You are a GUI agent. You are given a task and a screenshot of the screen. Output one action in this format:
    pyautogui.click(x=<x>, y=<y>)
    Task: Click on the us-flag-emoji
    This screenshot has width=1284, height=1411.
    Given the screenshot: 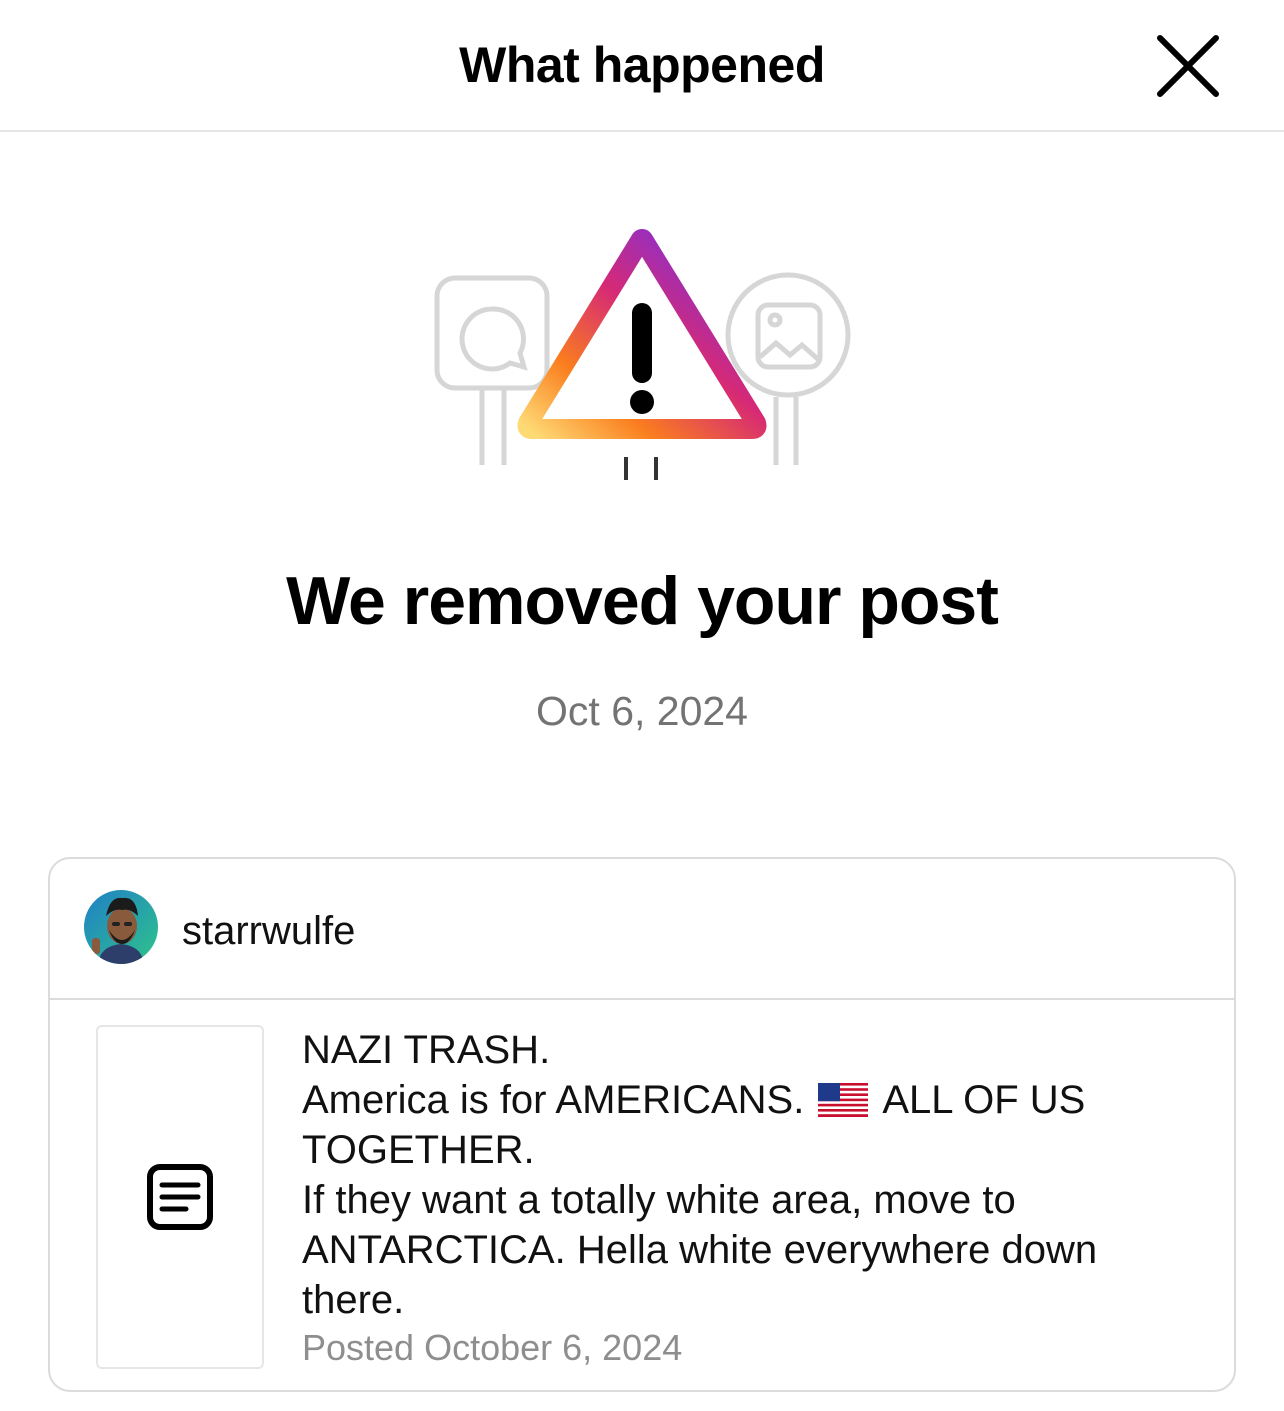 What is the action you would take?
    pyautogui.click(x=843, y=1100)
    